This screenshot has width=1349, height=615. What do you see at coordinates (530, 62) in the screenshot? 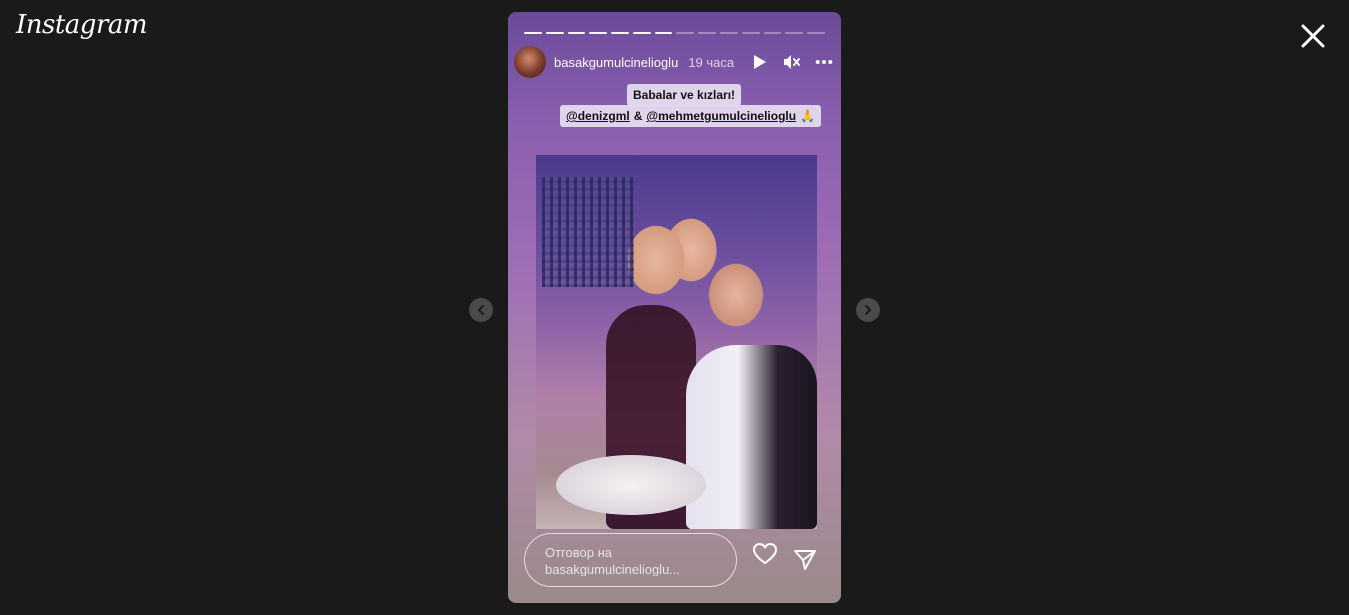
I see `avatar` at bounding box center [530, 62].